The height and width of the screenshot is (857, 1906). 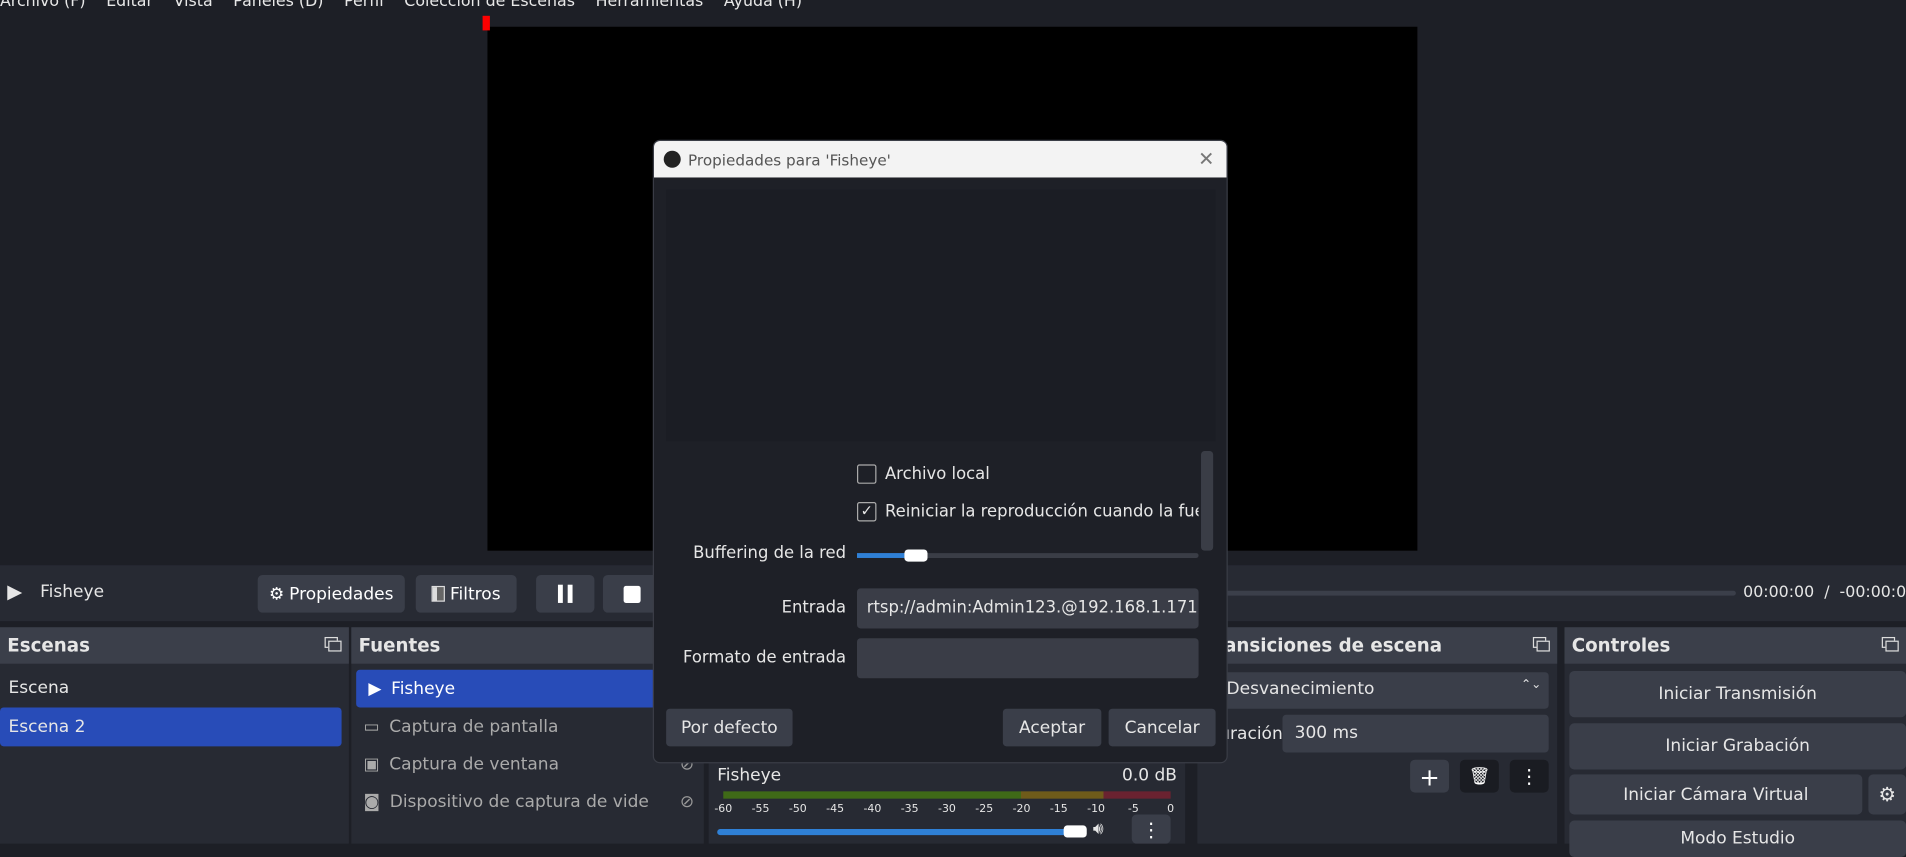 I want to click on mixer-source-name: Fisheye, so click(x=749, y=775).